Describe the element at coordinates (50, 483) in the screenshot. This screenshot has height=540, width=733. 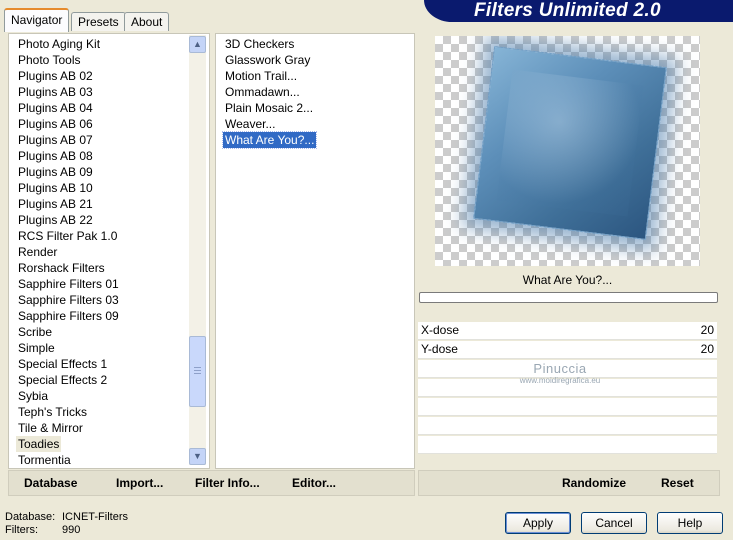
I see `database-button: Database` at that location.